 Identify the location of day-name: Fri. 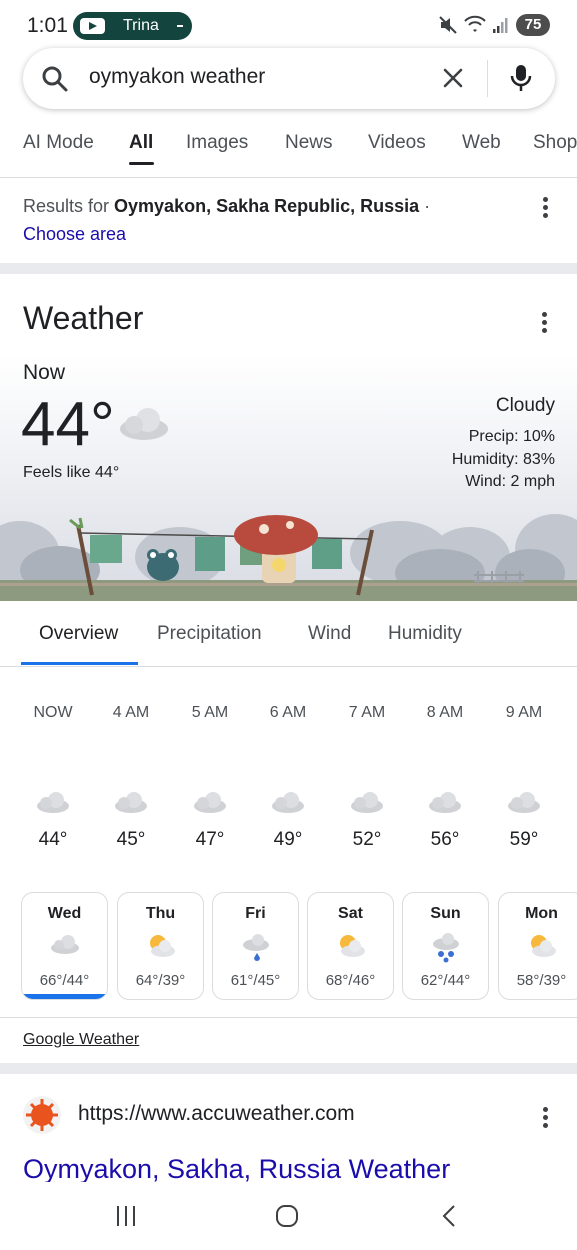
(255, 913).